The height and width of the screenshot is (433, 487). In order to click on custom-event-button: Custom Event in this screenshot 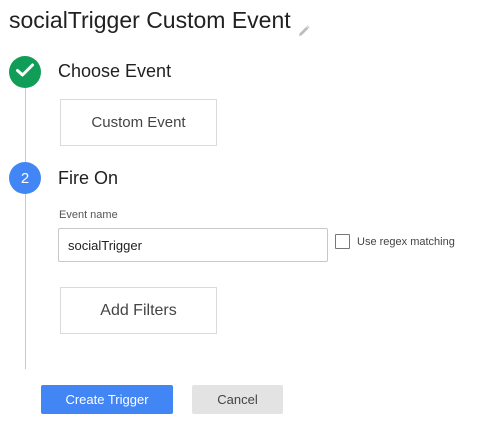, I will do `click(138, 122)`.